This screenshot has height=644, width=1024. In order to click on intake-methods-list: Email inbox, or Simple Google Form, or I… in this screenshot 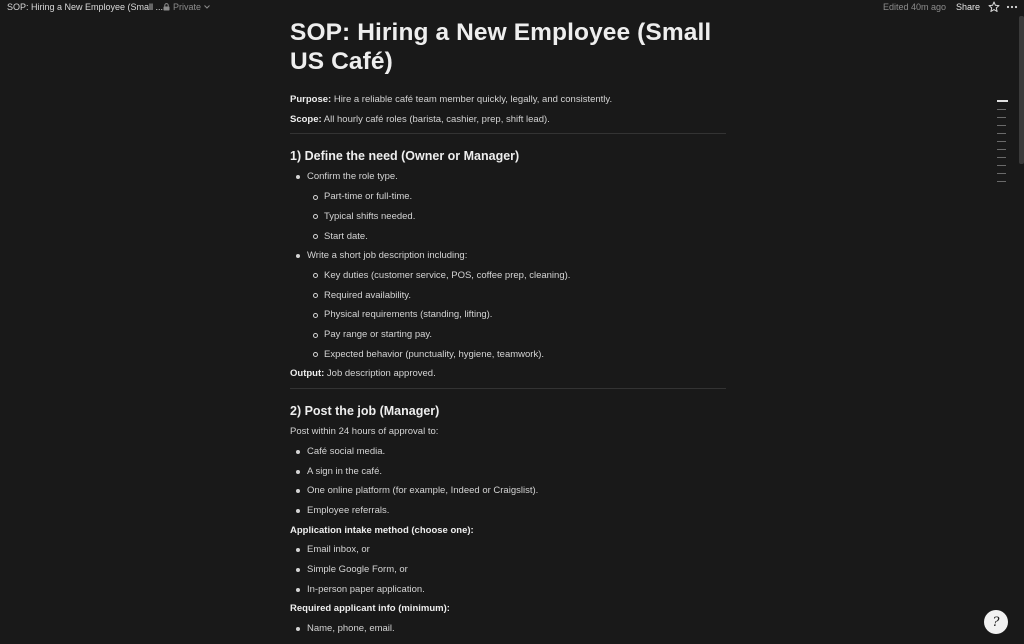, I will do `click(508, 569)`.